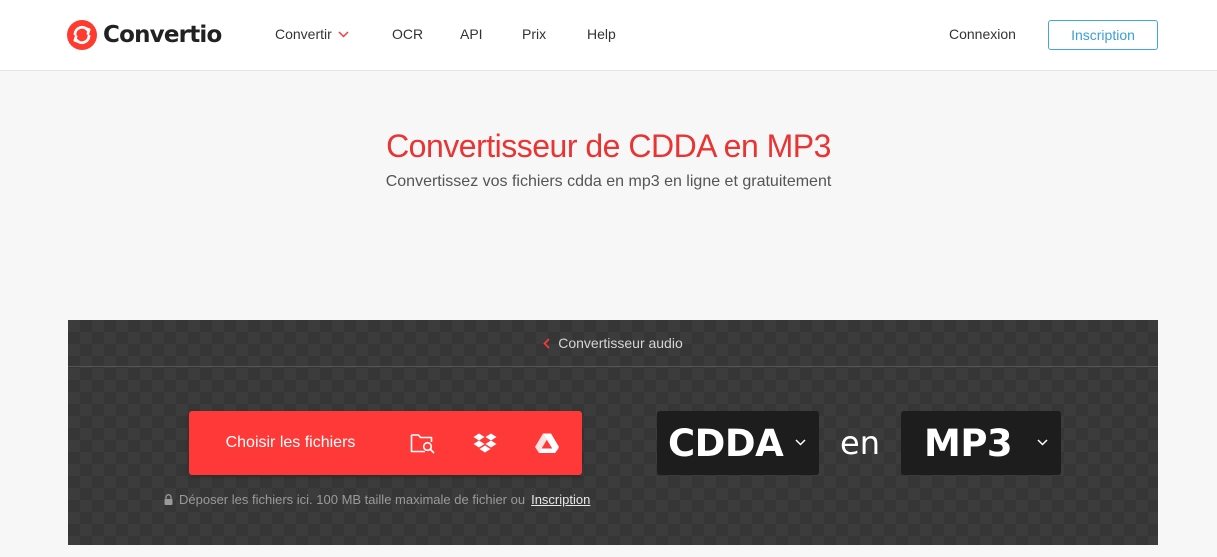  Describe the element at coordinates (162, 35) in the screenshot. I see `logo-text: Convertio` at that location.